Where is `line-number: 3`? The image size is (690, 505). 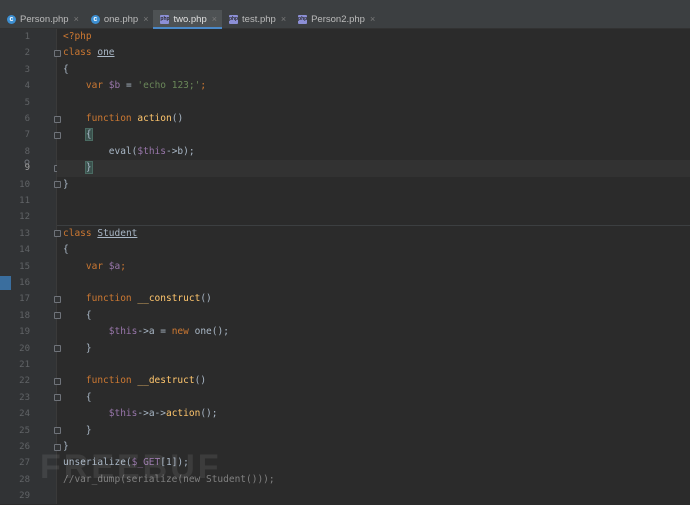
line-number: 3 is located at coordinates (27, 69).